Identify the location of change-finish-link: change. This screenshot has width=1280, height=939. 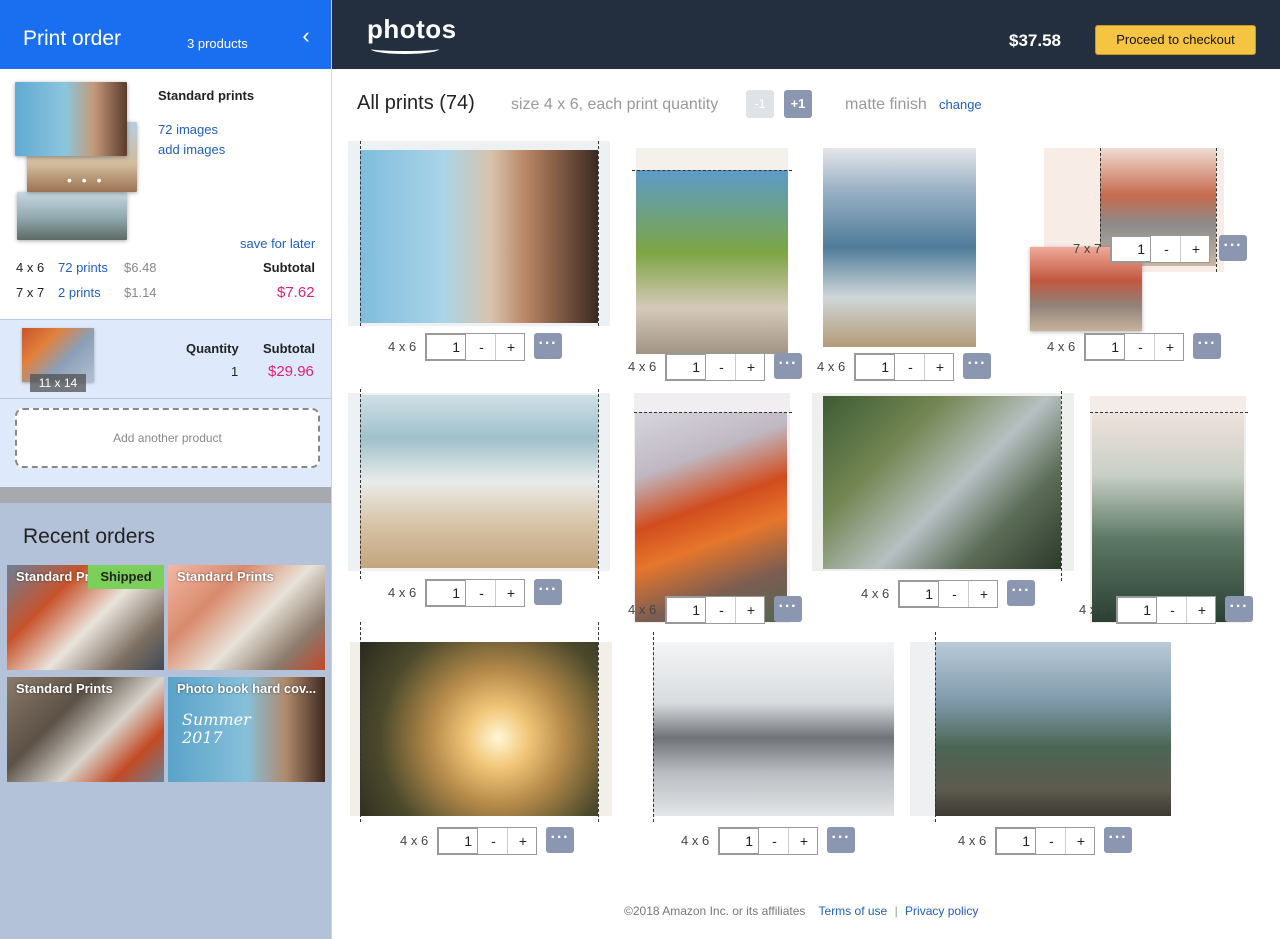
(960, 104).